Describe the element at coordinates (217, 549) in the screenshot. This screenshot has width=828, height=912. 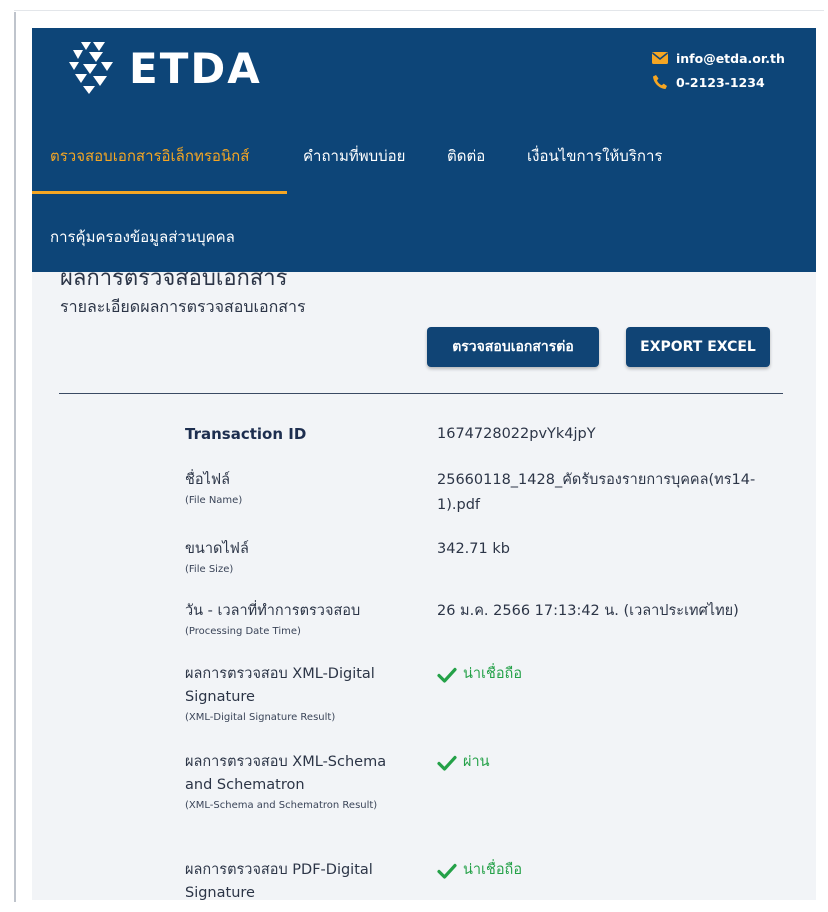
I see `file-size-label-th: ขนาดไฟล์` at that location.